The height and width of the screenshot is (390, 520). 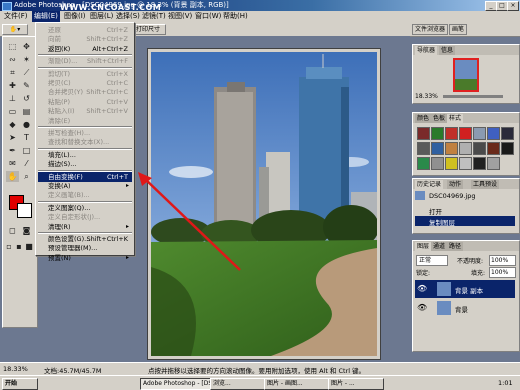 I want to click on quick-mask-icon: ◙, so click(x=26, y=230).